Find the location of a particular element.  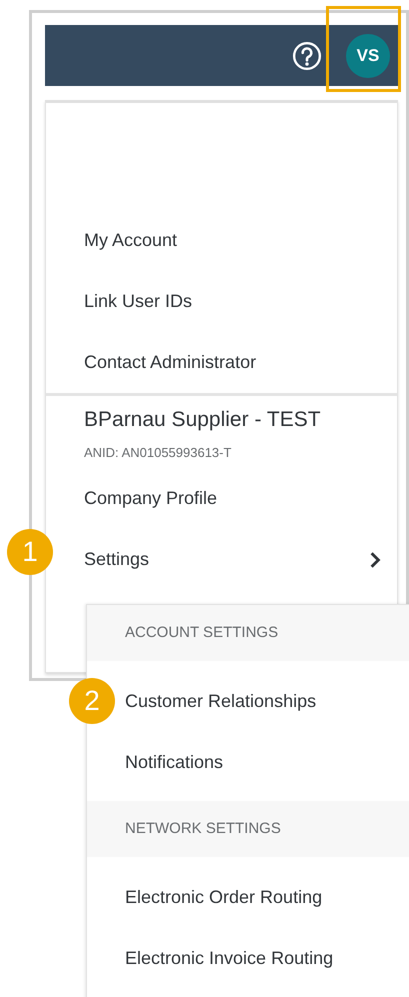

section-heading: ACCOUNT SETTINGS is located at coordinates (248, 633).